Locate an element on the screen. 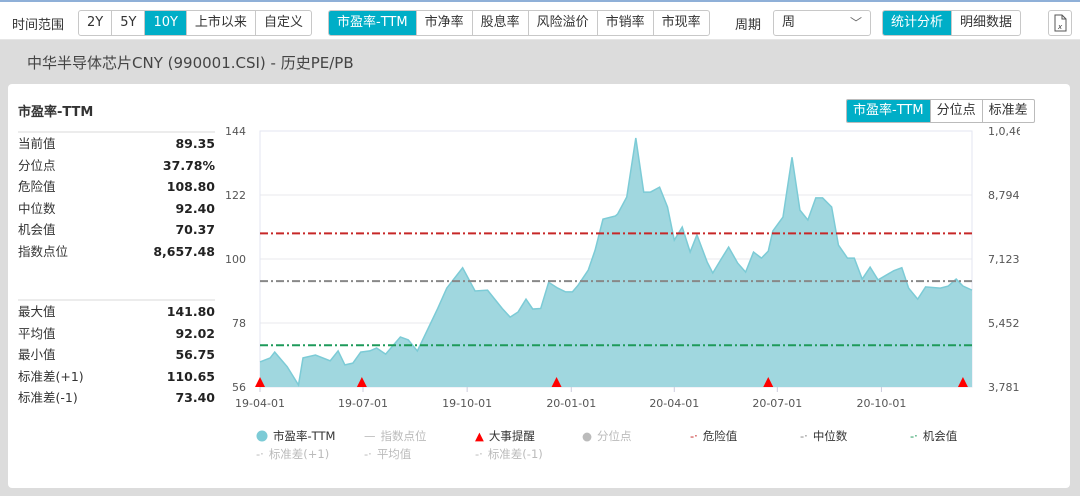 The width and height of the screenshot is (1080, 496). stat-value: 70.37 is located at coordinates (195, 229).